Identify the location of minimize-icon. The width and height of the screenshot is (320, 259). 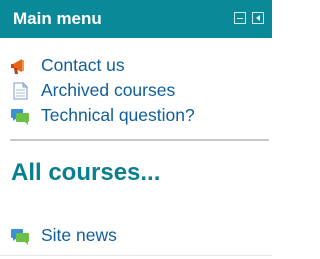
(240, 18).